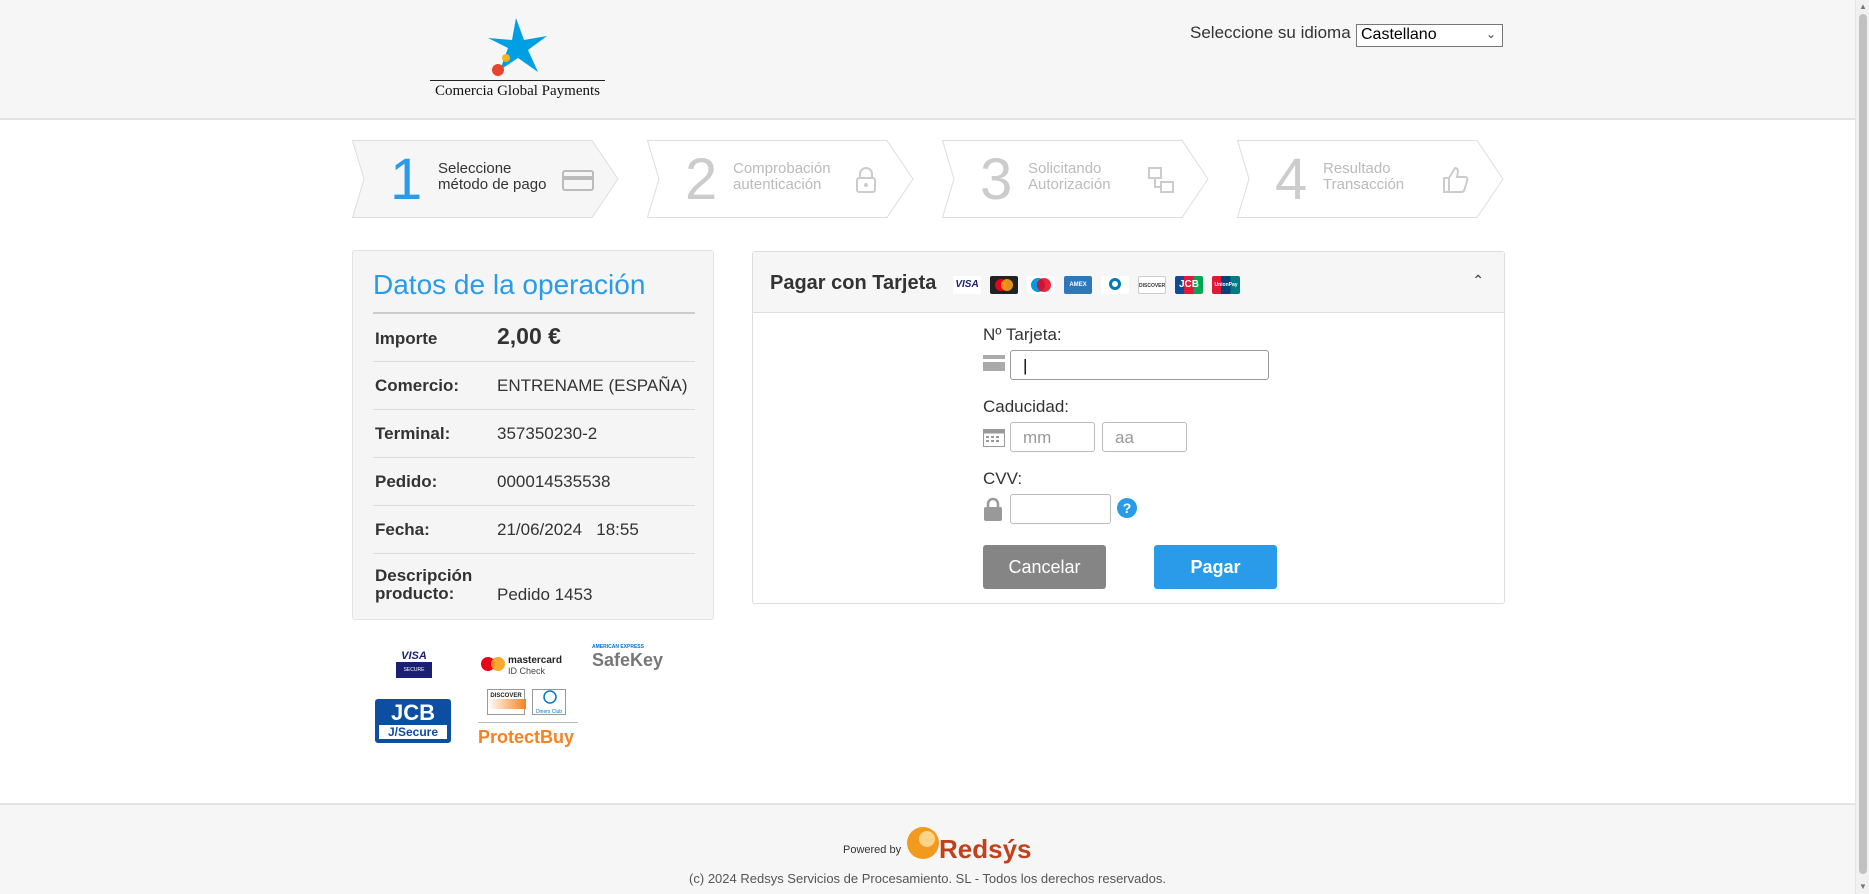 Image resolution: width=1869 pixels, height=894 pixels. I want to click on card-payment-title: Pagar con Tarjeta, so click(853, 283).